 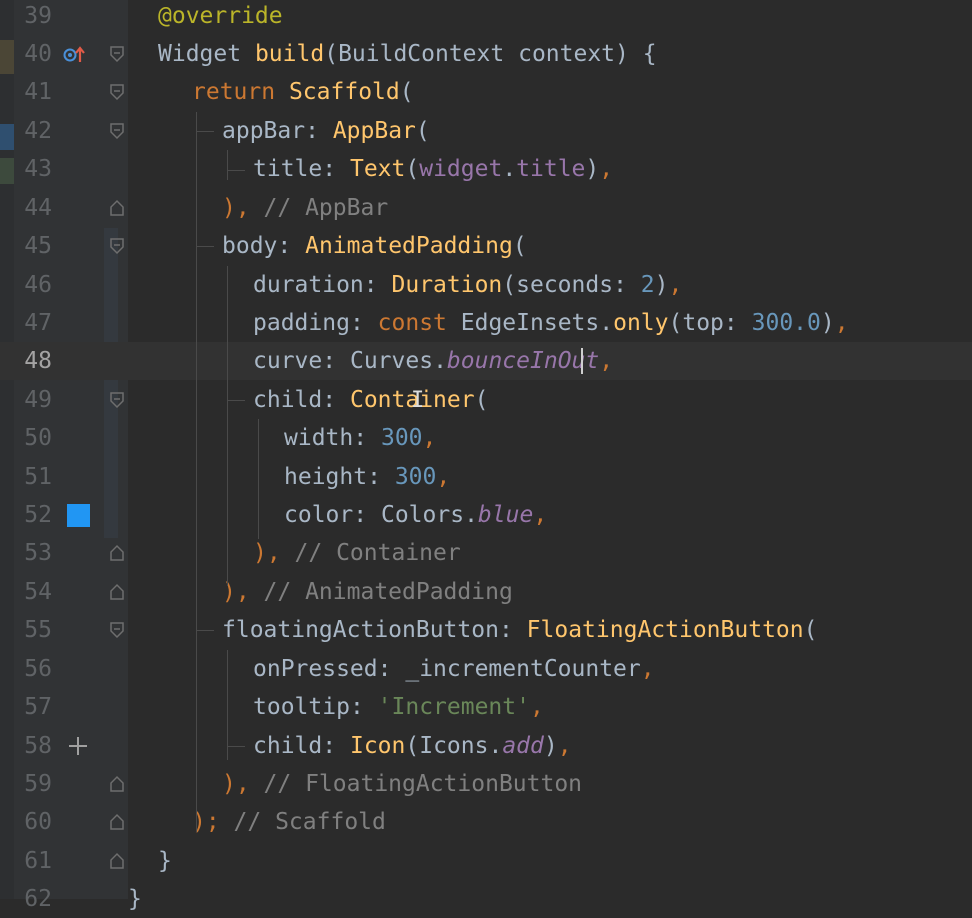 I want to click on code-text: body: AnimatedPadding(, so click(x=374, y=246).